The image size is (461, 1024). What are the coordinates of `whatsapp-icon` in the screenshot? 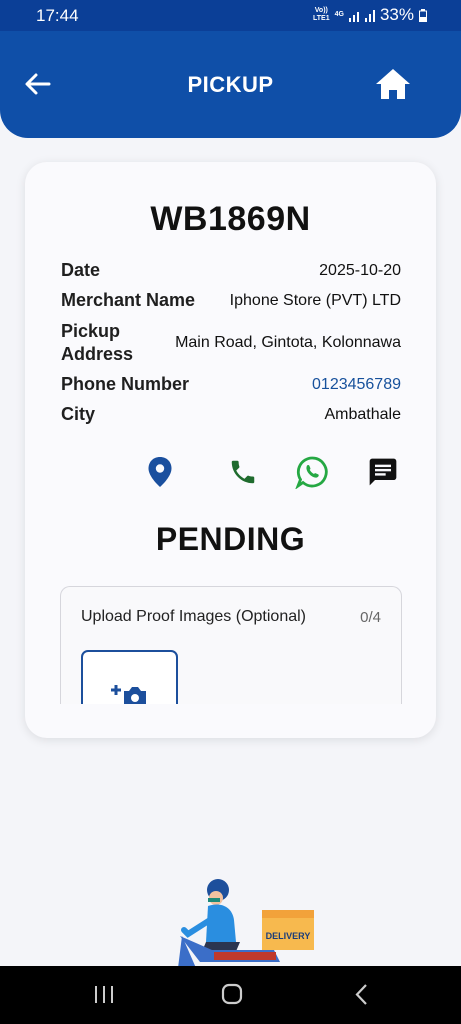 It's located at (311, 472).